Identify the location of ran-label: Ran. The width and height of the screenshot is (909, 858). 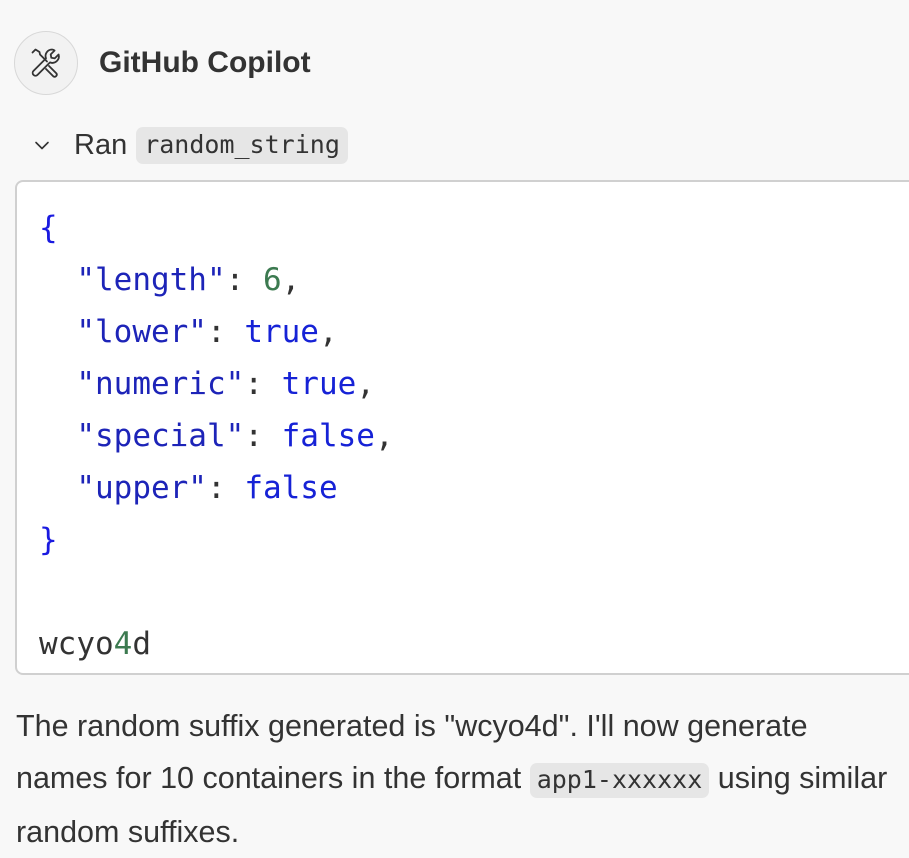
(101, 144).